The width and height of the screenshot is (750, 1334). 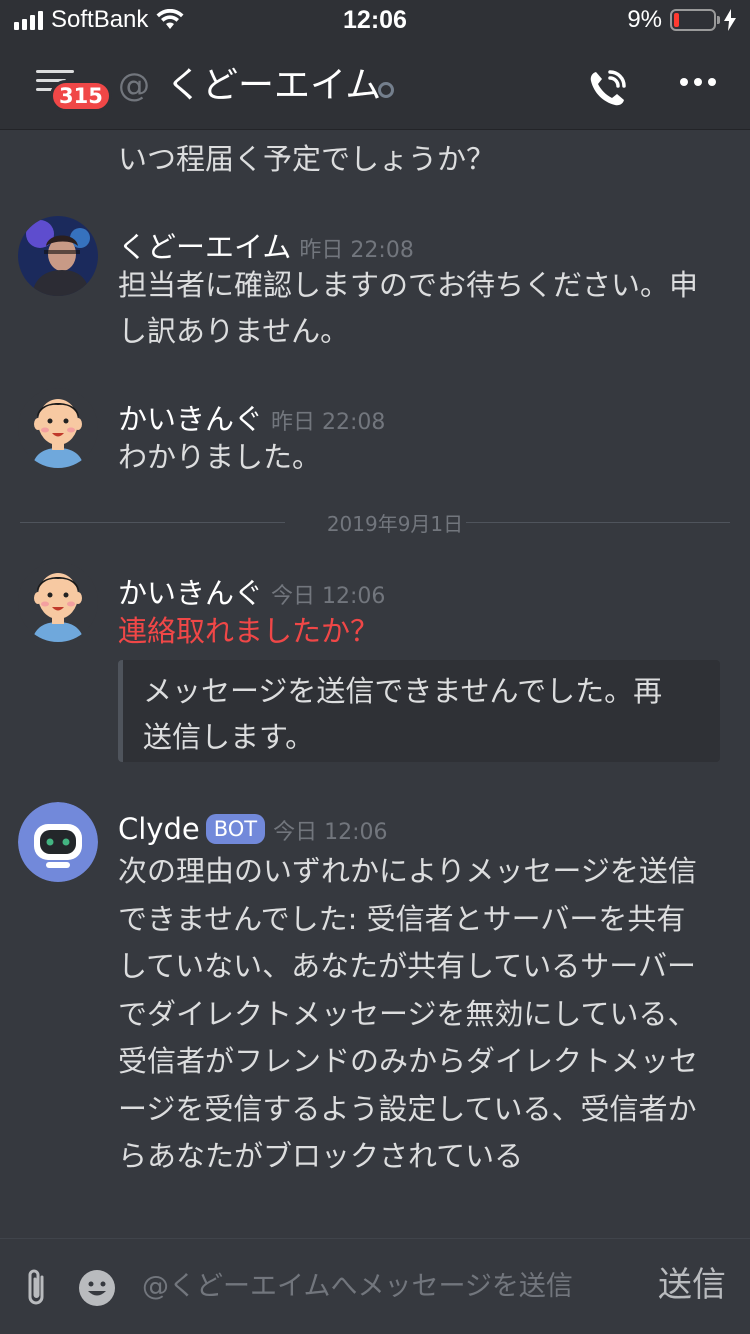 I want to click on message-composer: @くどーエイムへメッセージを送信 送信, so click(x=375, y=1286).